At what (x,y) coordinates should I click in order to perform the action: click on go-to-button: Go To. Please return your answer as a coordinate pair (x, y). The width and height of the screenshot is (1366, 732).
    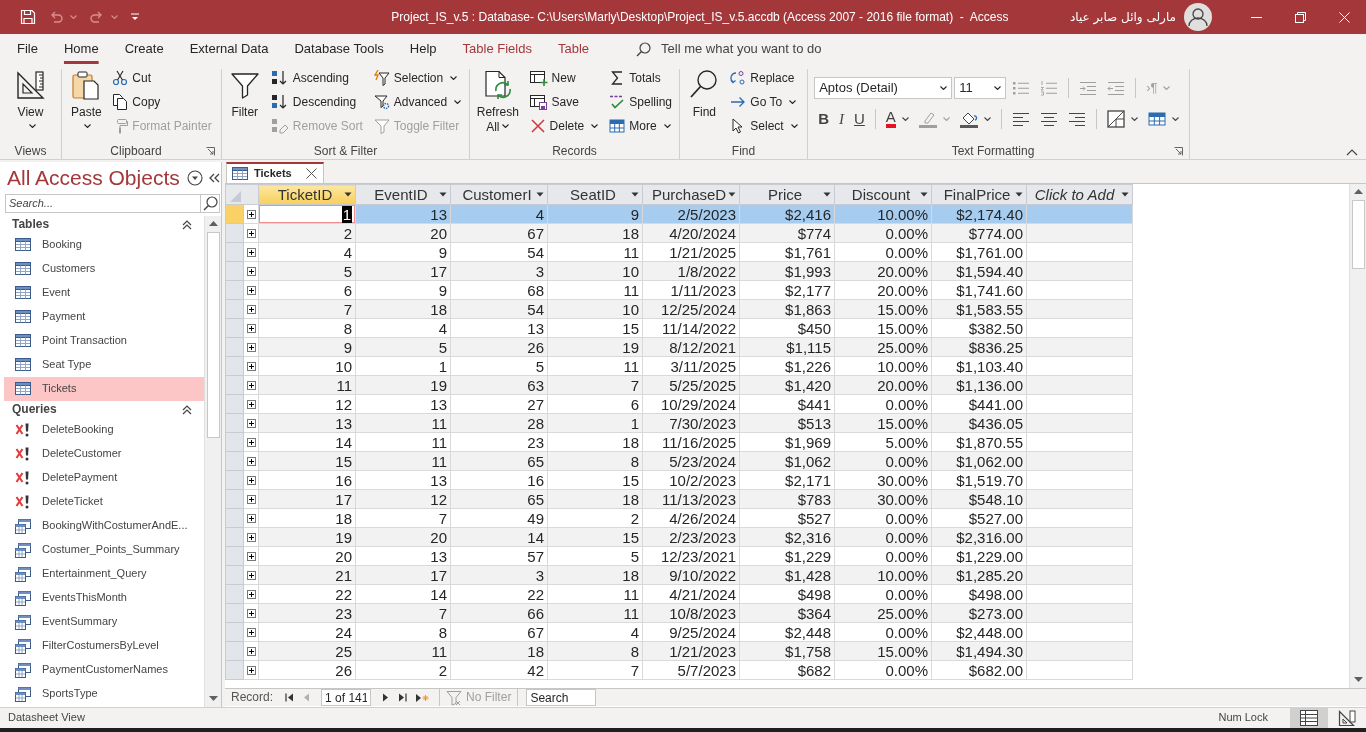
    Looking at the image, I should click on (764, 102).